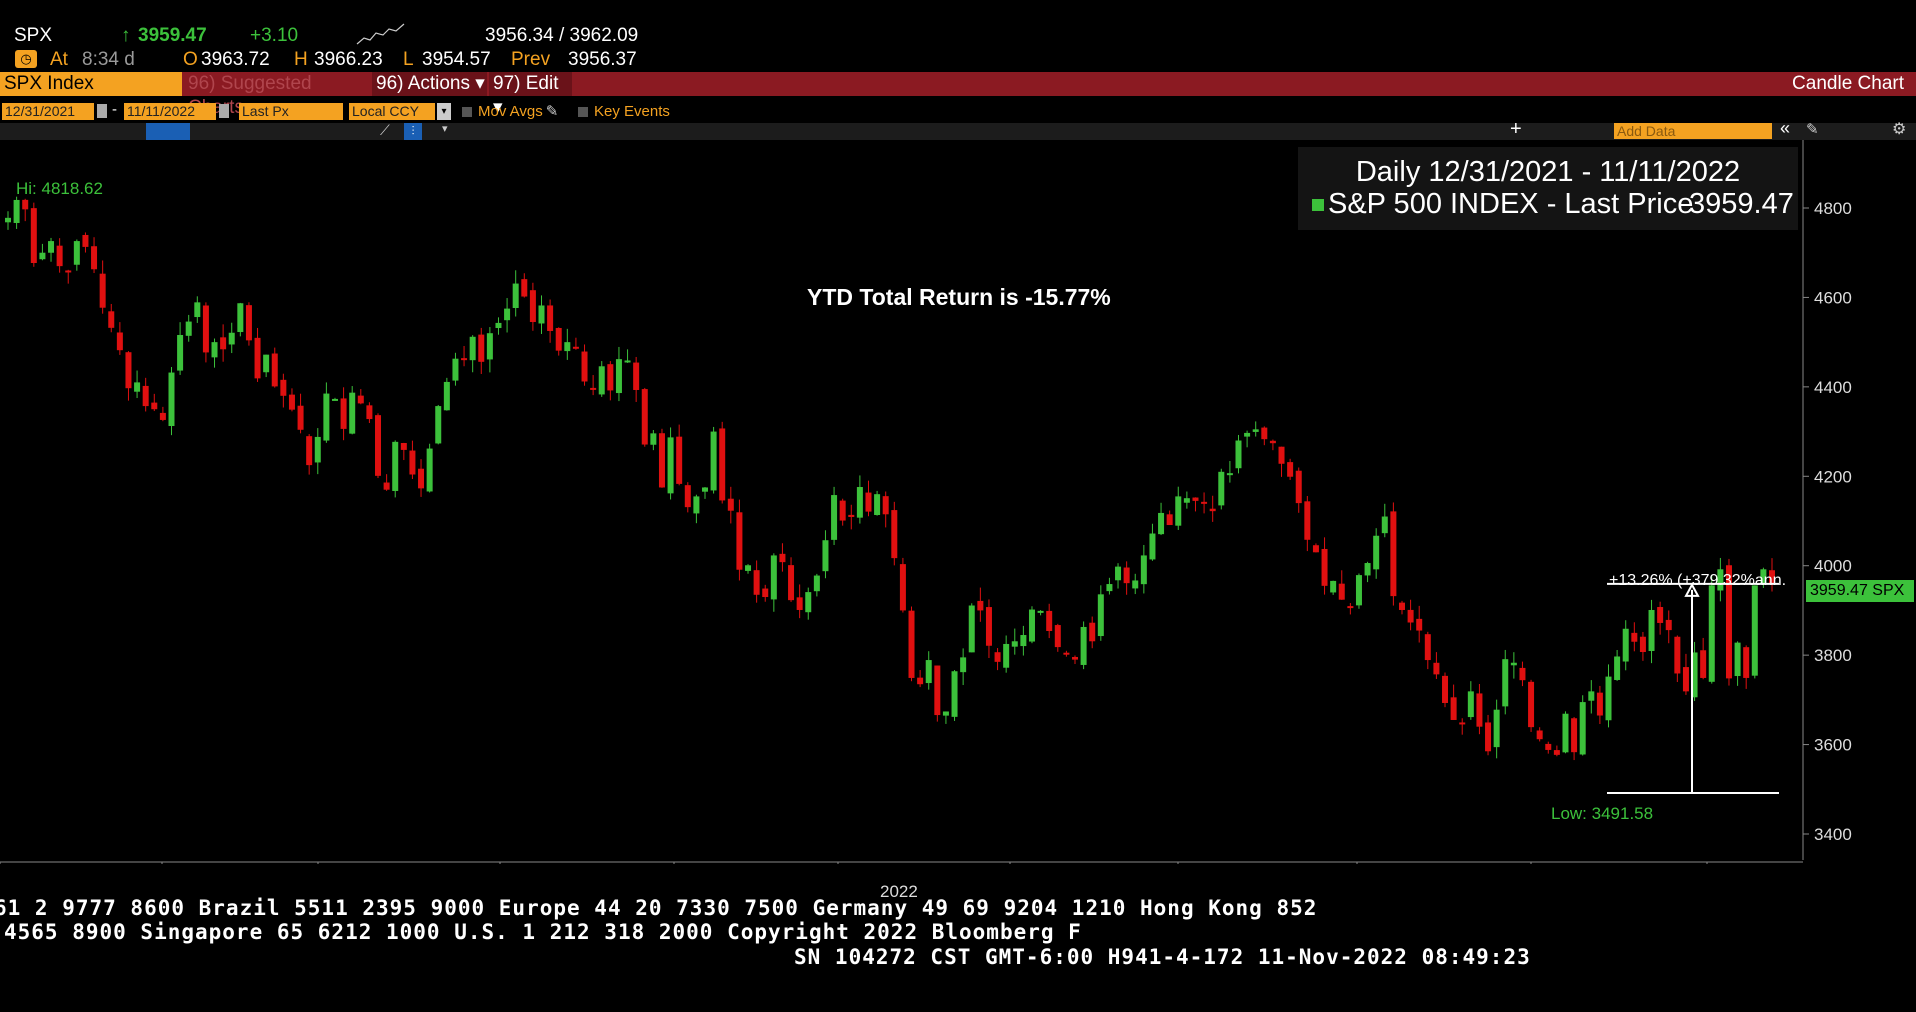 This screenshot has width=1916, height=1012. I want to click on collapse-icon: «, so click(1785, 128).